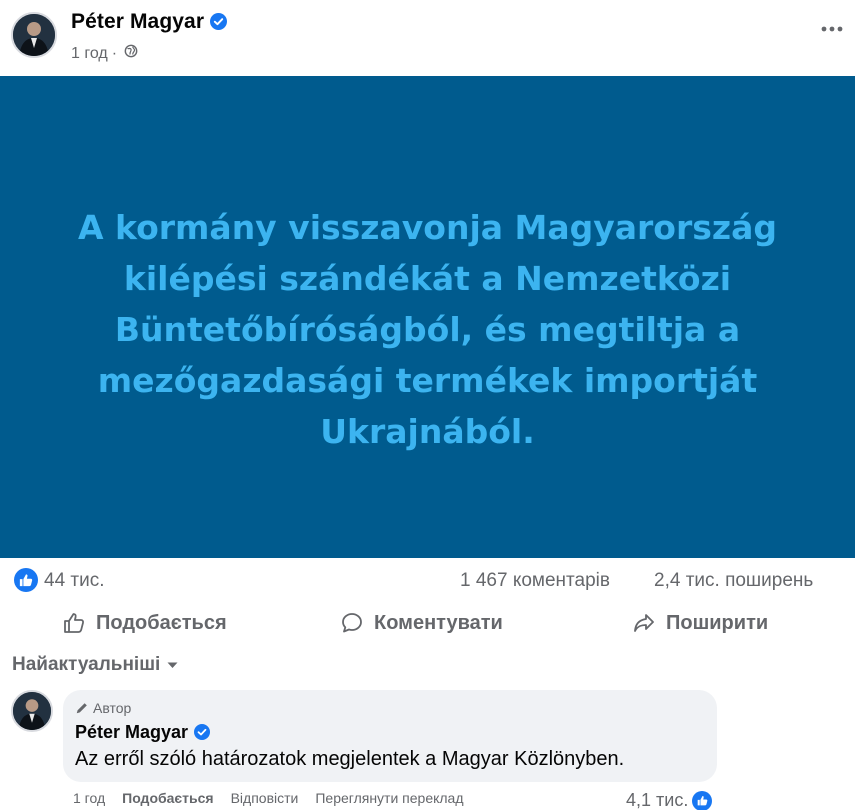 This screenshot has height=810, width=855. Describe the element at coordinates (535, 581) in the screenshot. I see `comment-count: 1 467 коментарів` at that location.